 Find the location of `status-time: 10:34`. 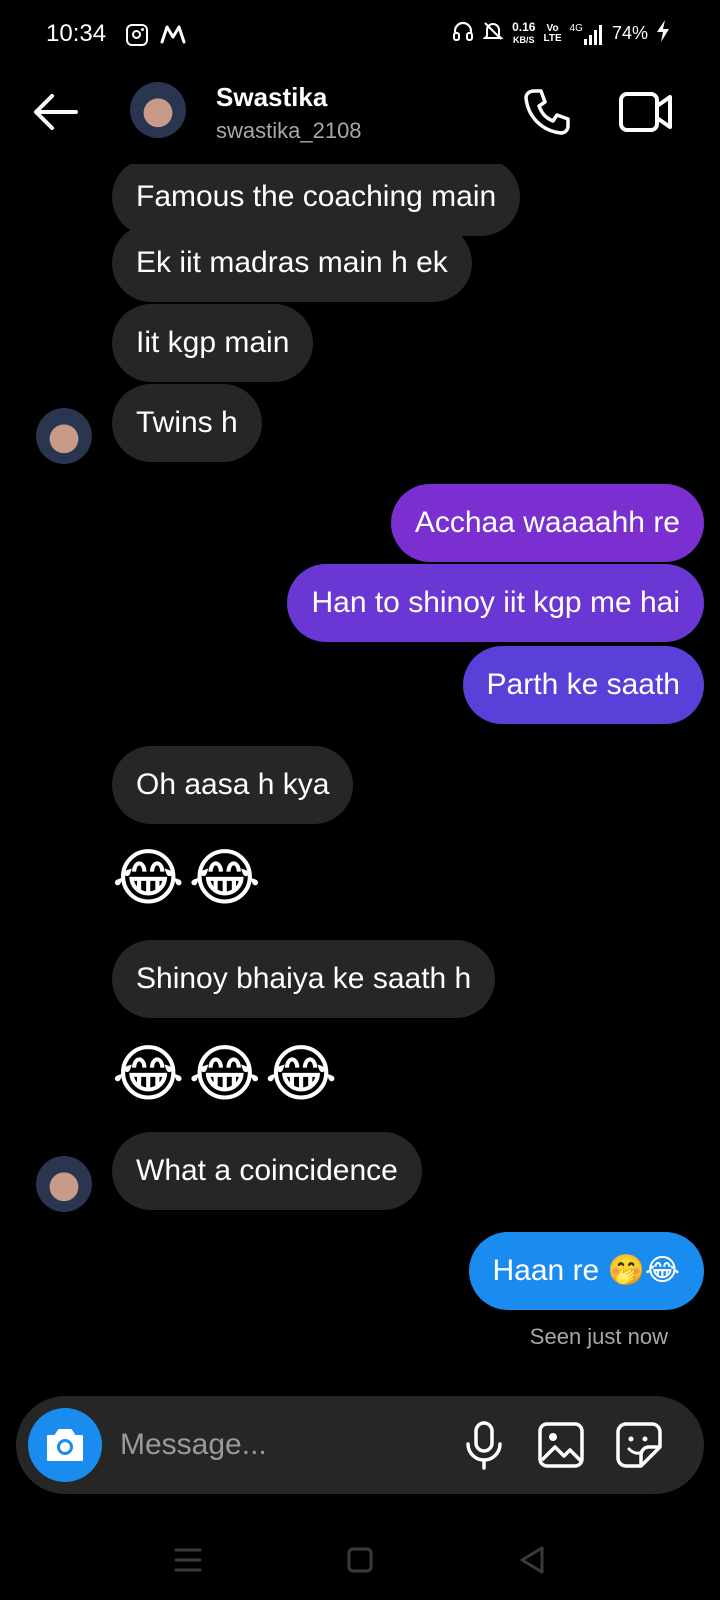

status-time: 10:34 is located at coordinates (76, 33).